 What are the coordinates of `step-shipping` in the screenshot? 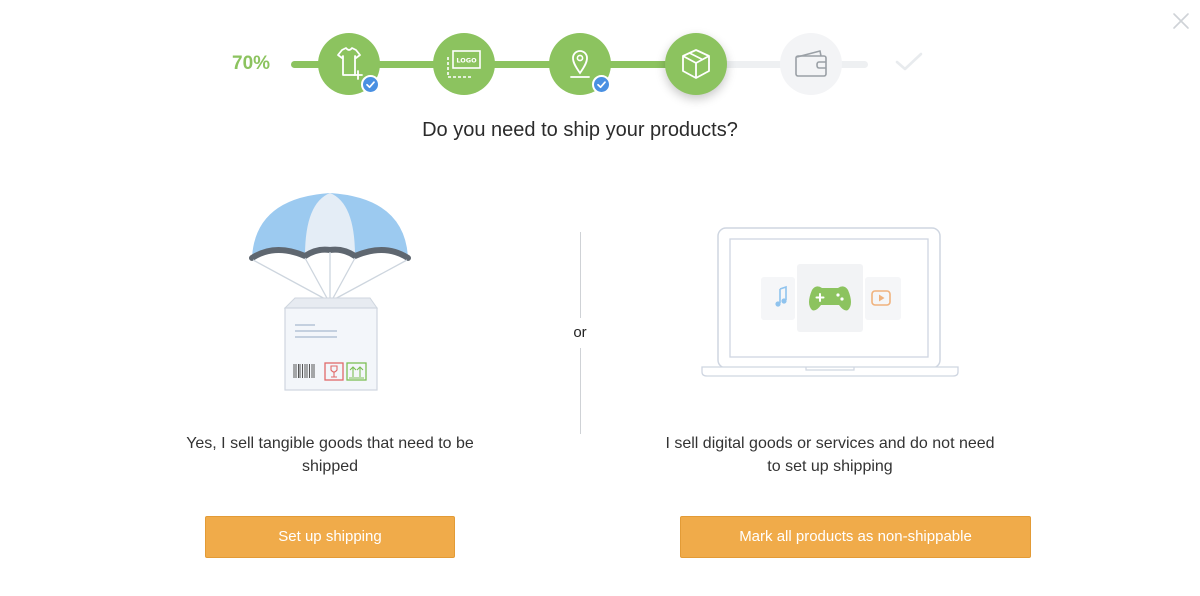 It's located at (696, 64).